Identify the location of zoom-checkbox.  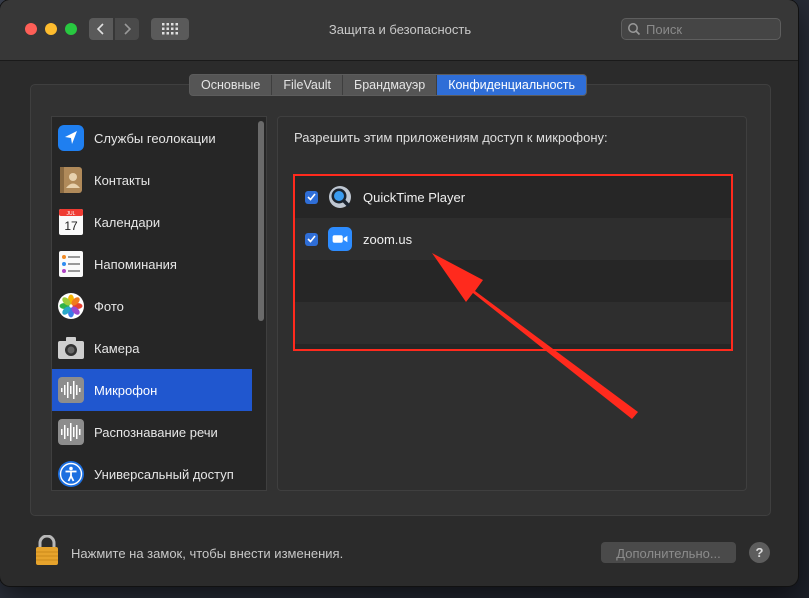
(311, 239).